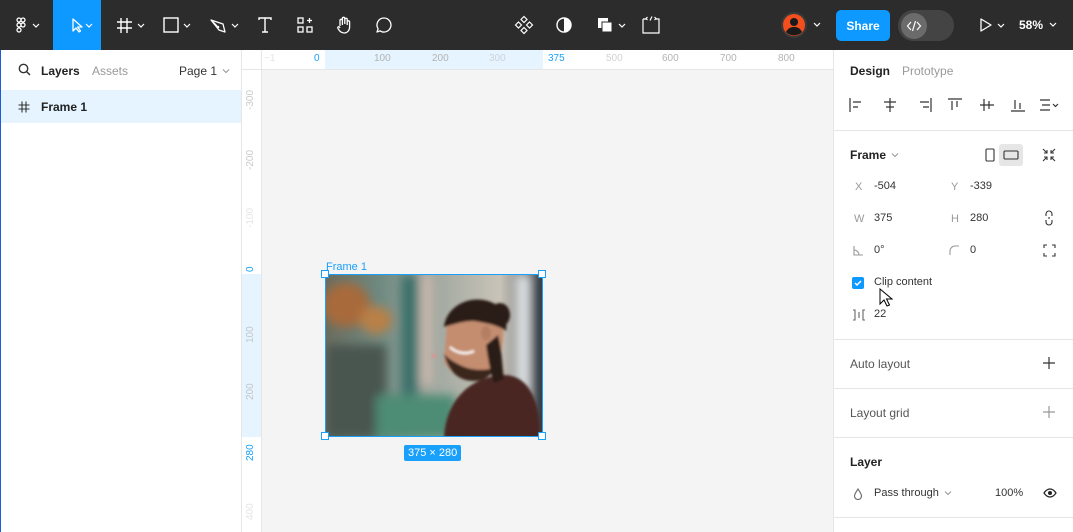 This screenshot has width=1073, height=532. Describe the element at coordinates (251, 355) in the screenshot. I see `ruler-selection` at that location.